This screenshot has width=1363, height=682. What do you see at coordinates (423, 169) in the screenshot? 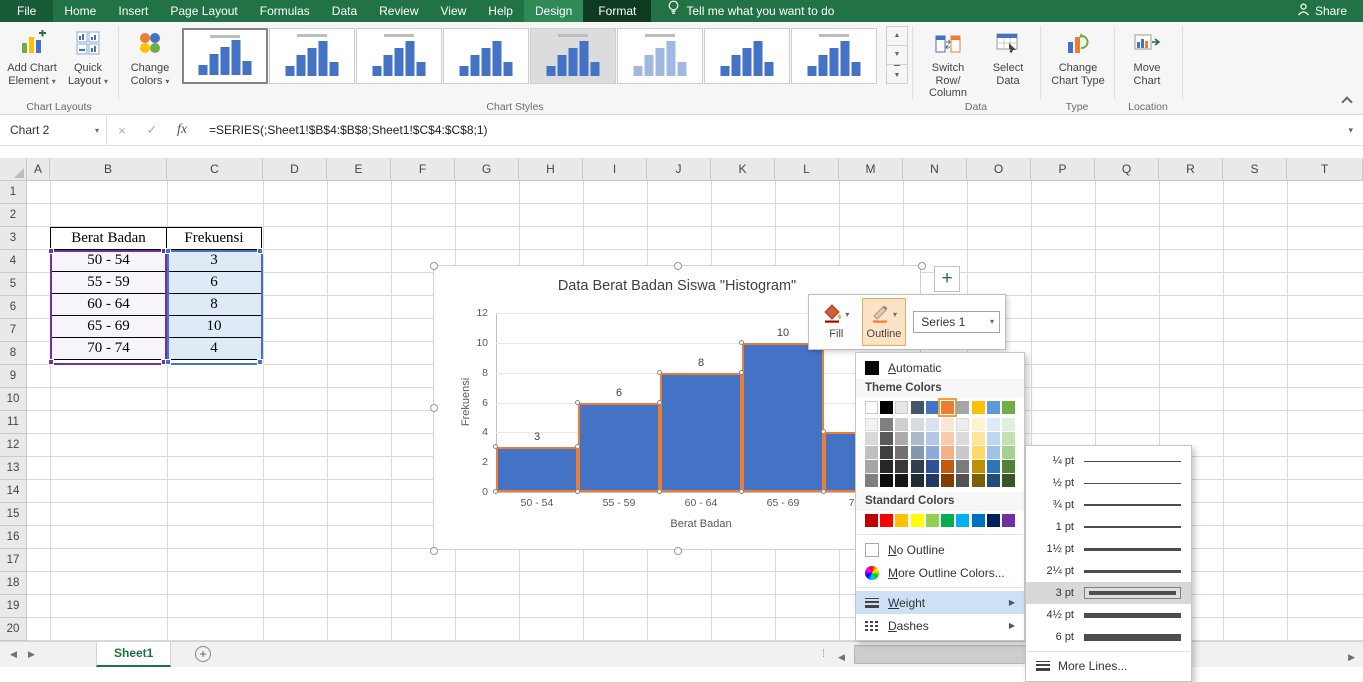
I see `column-header-f: F` at bounding box center [423, 169].